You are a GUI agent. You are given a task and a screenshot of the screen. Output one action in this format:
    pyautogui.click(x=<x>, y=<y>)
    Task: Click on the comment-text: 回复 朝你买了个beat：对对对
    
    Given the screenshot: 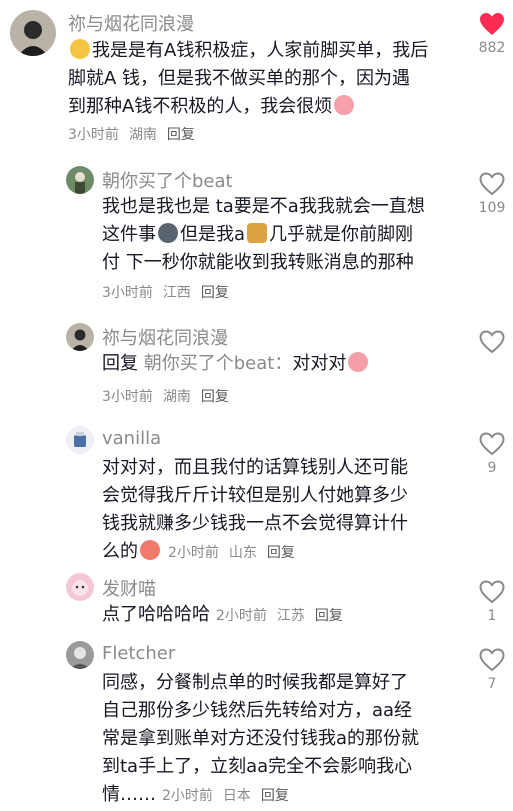 What is the action you would take?
    pyautogui.click(x=236, y=364)
    